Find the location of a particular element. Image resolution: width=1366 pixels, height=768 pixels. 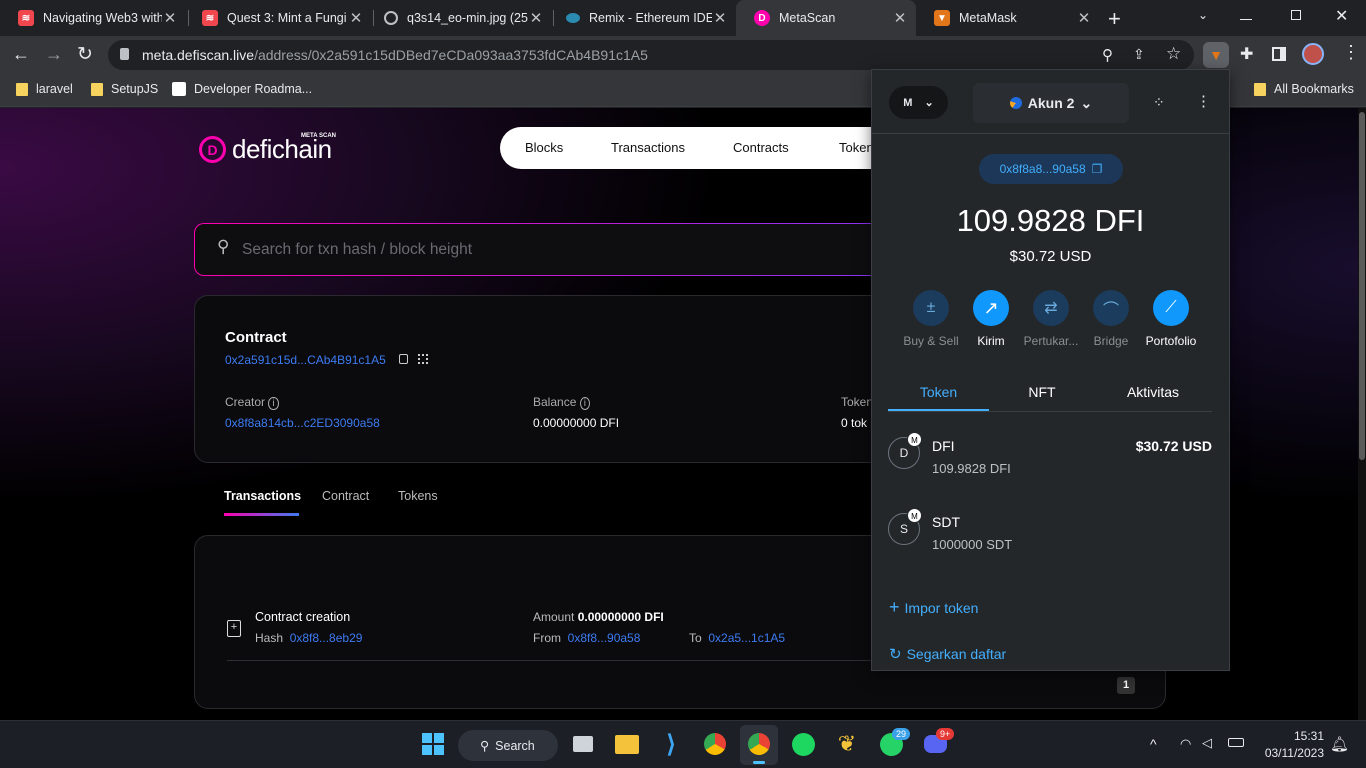

copy-icon is located at coordinates (403, 359).